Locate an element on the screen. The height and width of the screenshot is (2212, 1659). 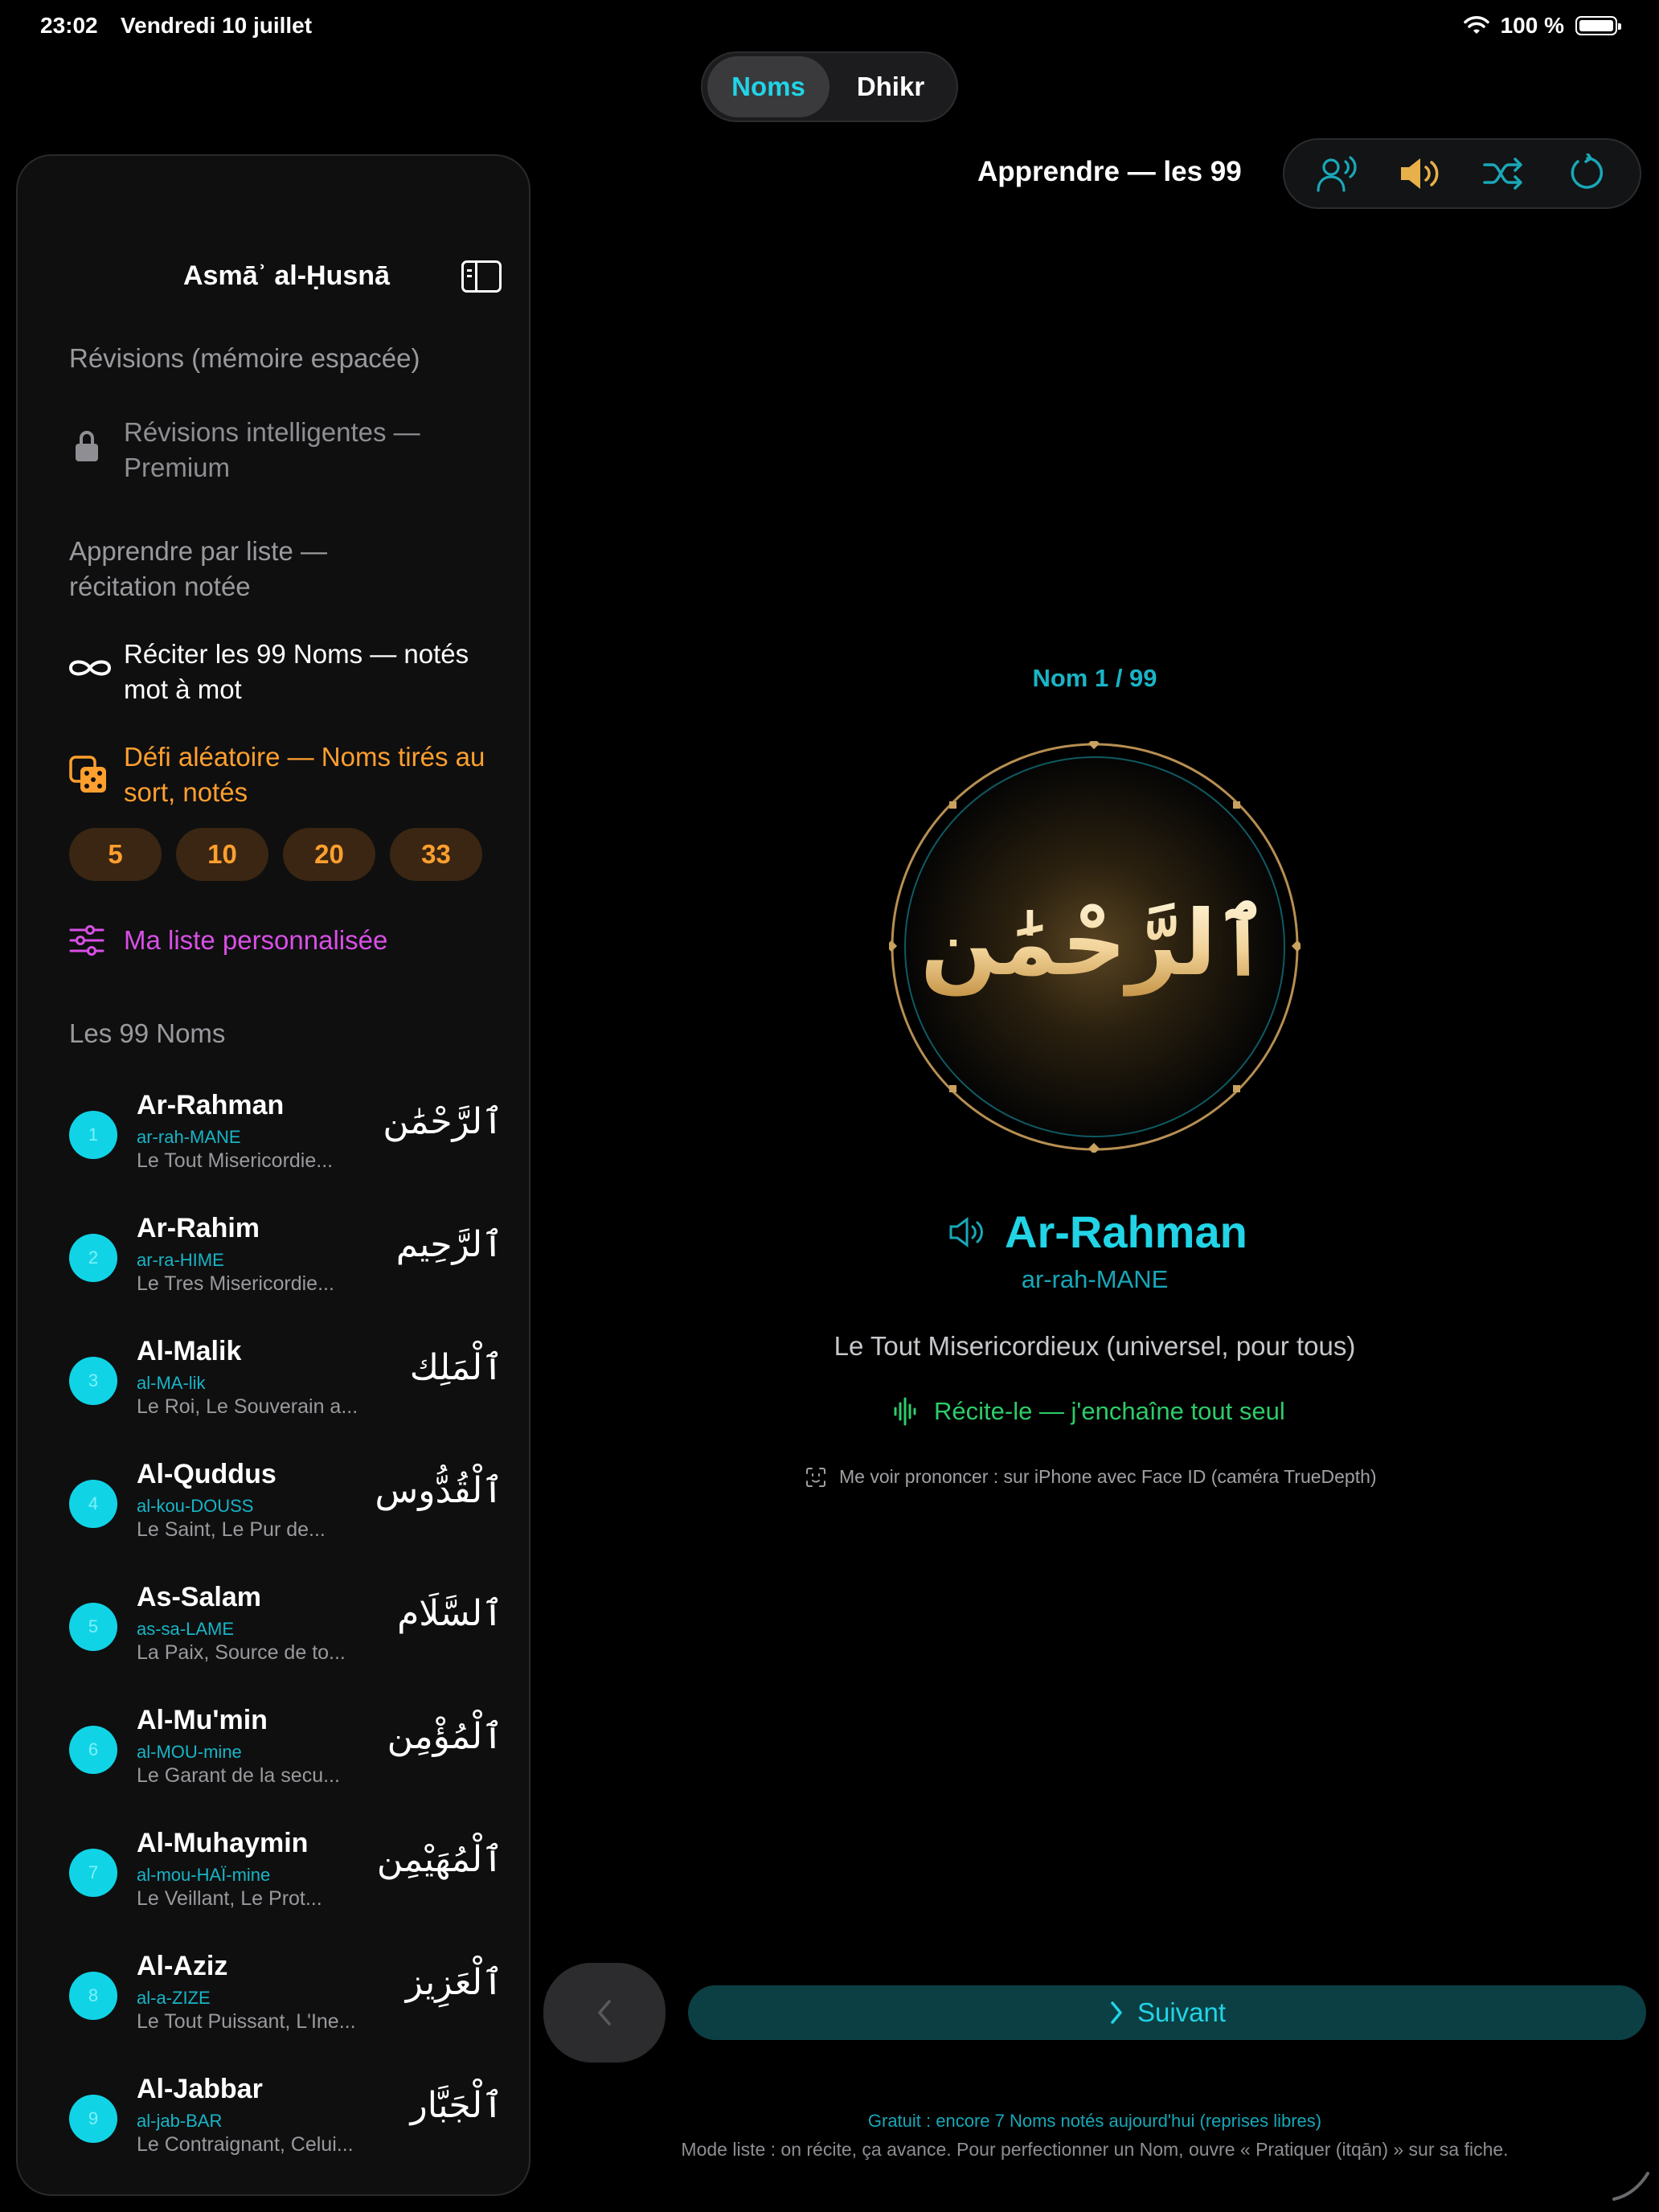
recite-button: Récite-le — j'enchaîne tout seul is located at coordinates (1088, 1411).